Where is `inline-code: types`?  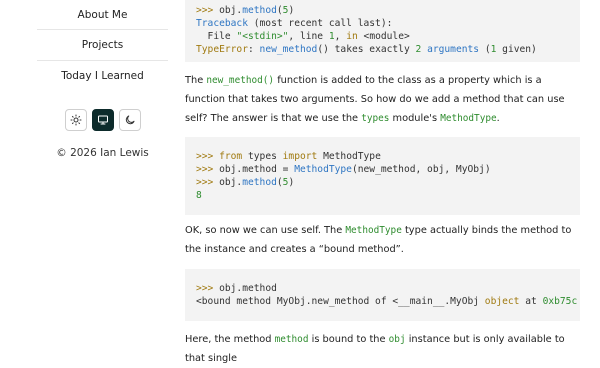
inline-code: types is located at coordinates (375, 118).